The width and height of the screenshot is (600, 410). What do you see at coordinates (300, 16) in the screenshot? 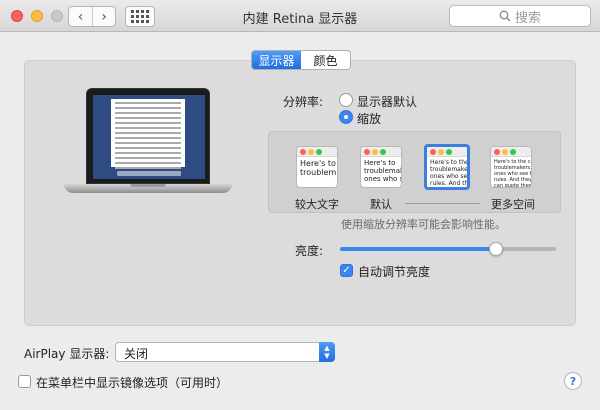
I see `title-bar: ‹ › 内建 Retina 显示器 搜索` at bounding box center [300, 16].